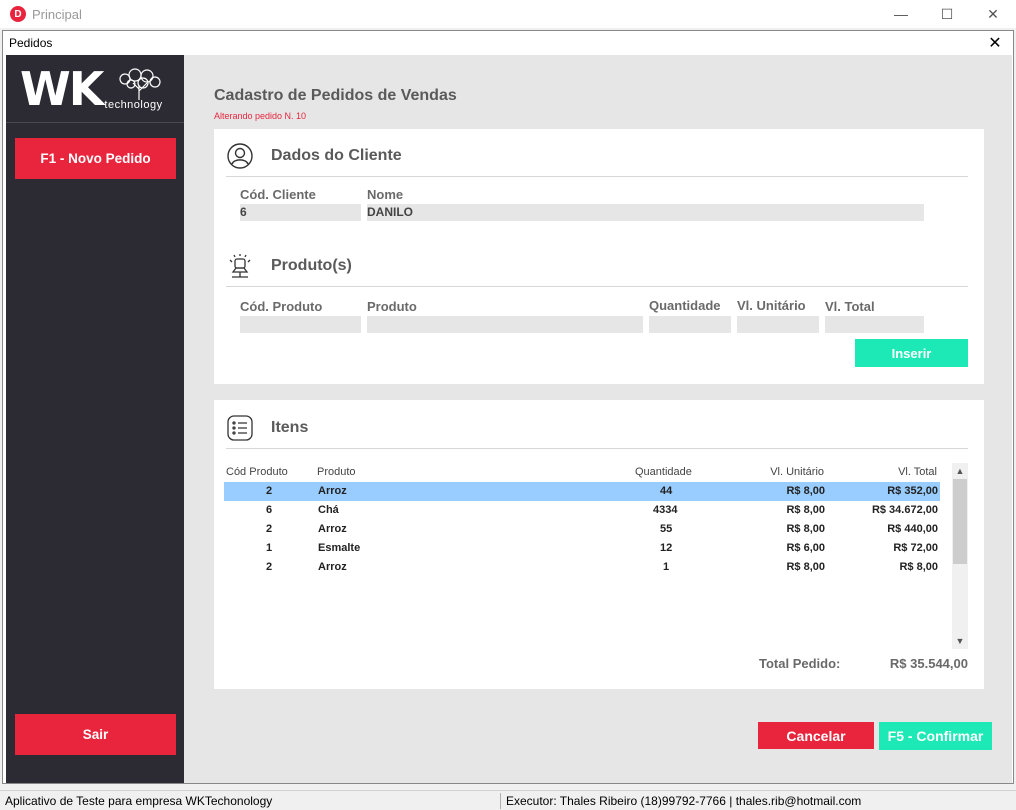 The width and height of the screenshot is (1016, 810). I want to click on items-section-header: Itens, so click(267, 428).